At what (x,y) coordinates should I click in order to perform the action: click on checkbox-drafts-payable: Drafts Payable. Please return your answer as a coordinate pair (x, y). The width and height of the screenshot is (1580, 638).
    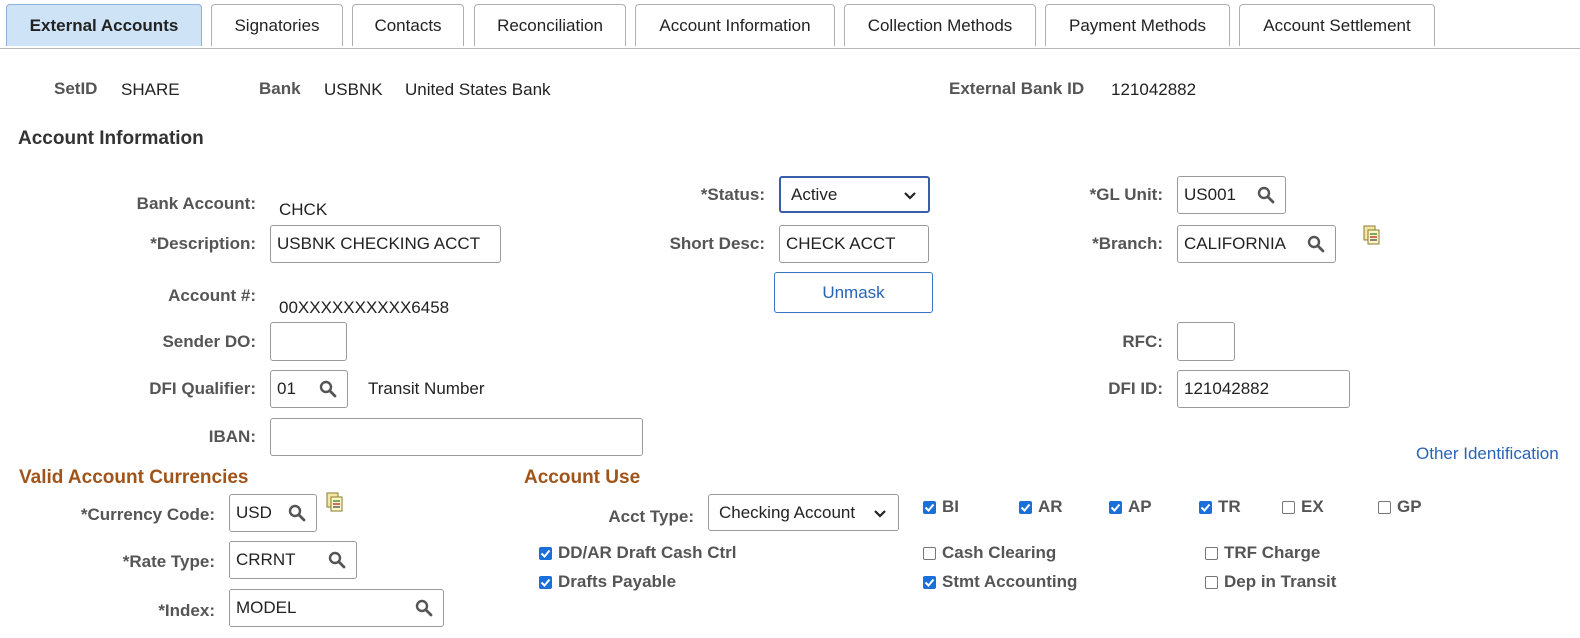
    Looking at the image, I should click on (607, 582).